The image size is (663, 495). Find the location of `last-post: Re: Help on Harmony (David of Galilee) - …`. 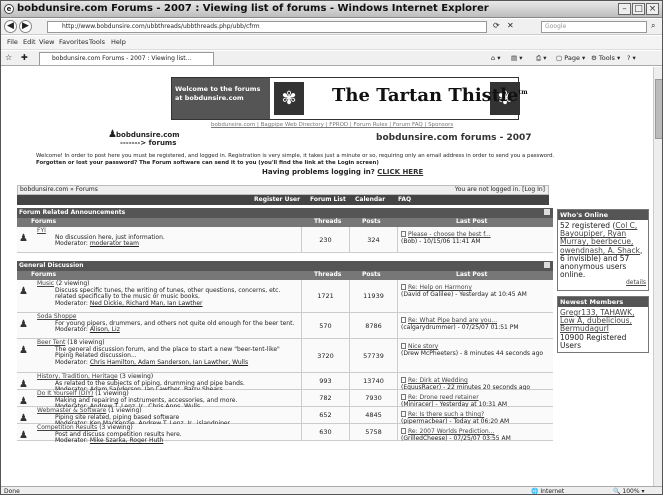

last-post: Re: Help on Harmony (David of Galilee) - … is located at coordinates (475, 296).